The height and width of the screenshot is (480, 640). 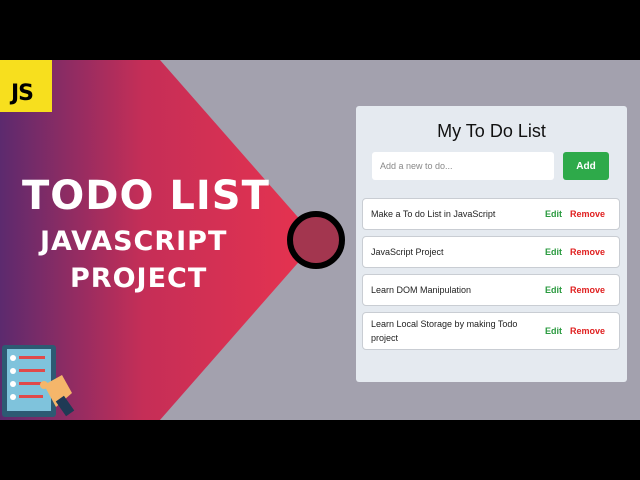 I want to click on new-todo-input, so click(x=463, y=166).